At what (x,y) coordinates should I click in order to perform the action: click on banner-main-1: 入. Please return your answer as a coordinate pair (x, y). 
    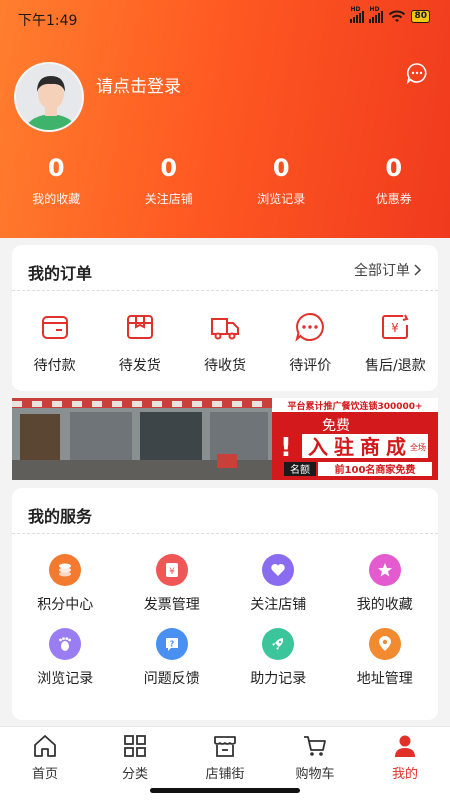
    Looking at the image, I should click on (318, 447).